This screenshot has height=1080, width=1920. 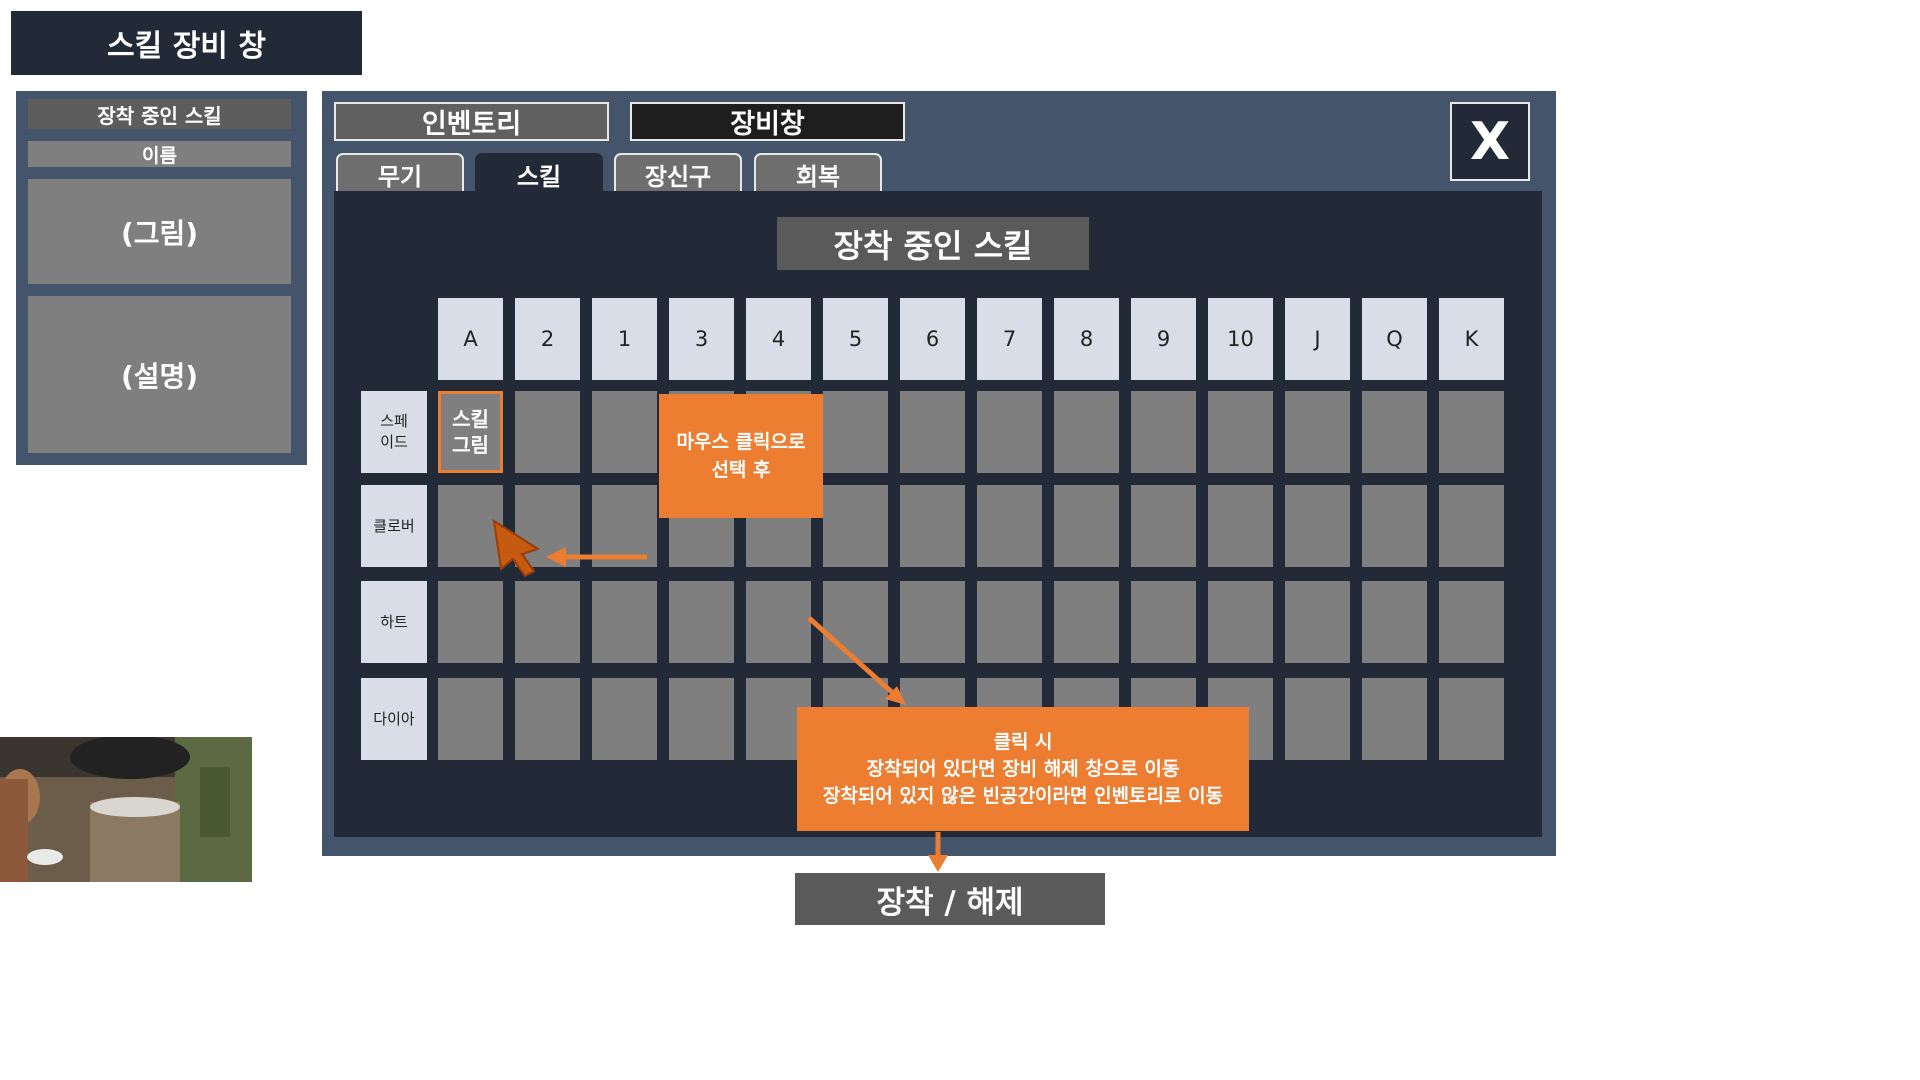 I want to click on category-tab-accessory: 장신구, so click(x=678, y=173).